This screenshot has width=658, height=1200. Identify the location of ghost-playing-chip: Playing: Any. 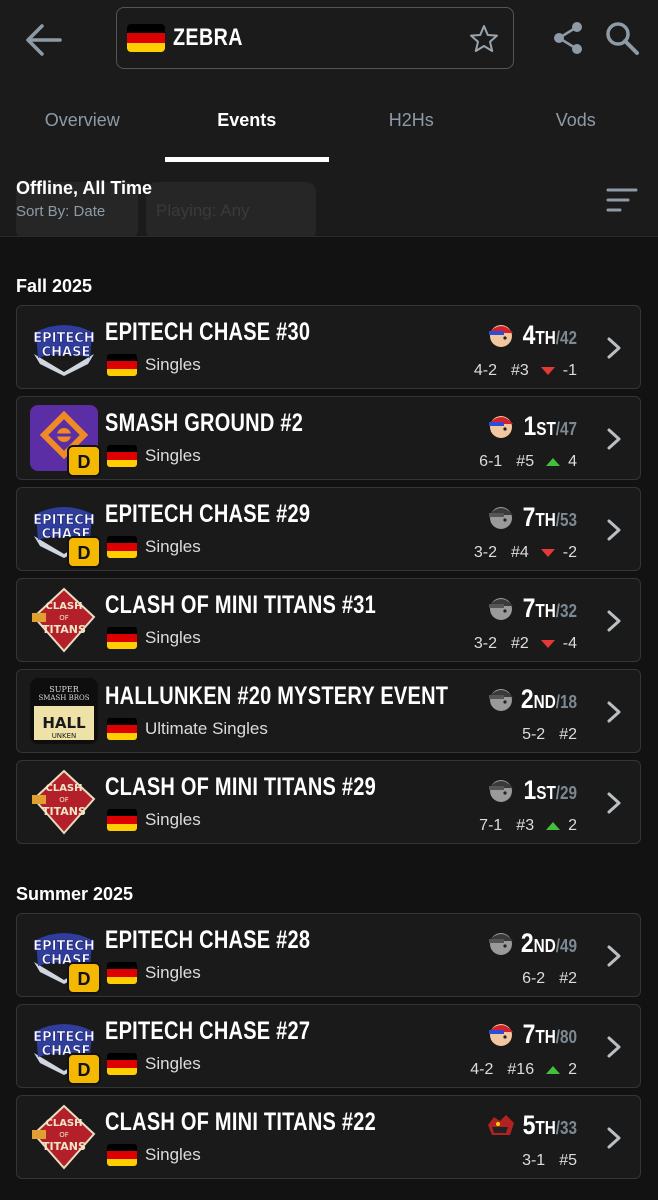
(231, 209).